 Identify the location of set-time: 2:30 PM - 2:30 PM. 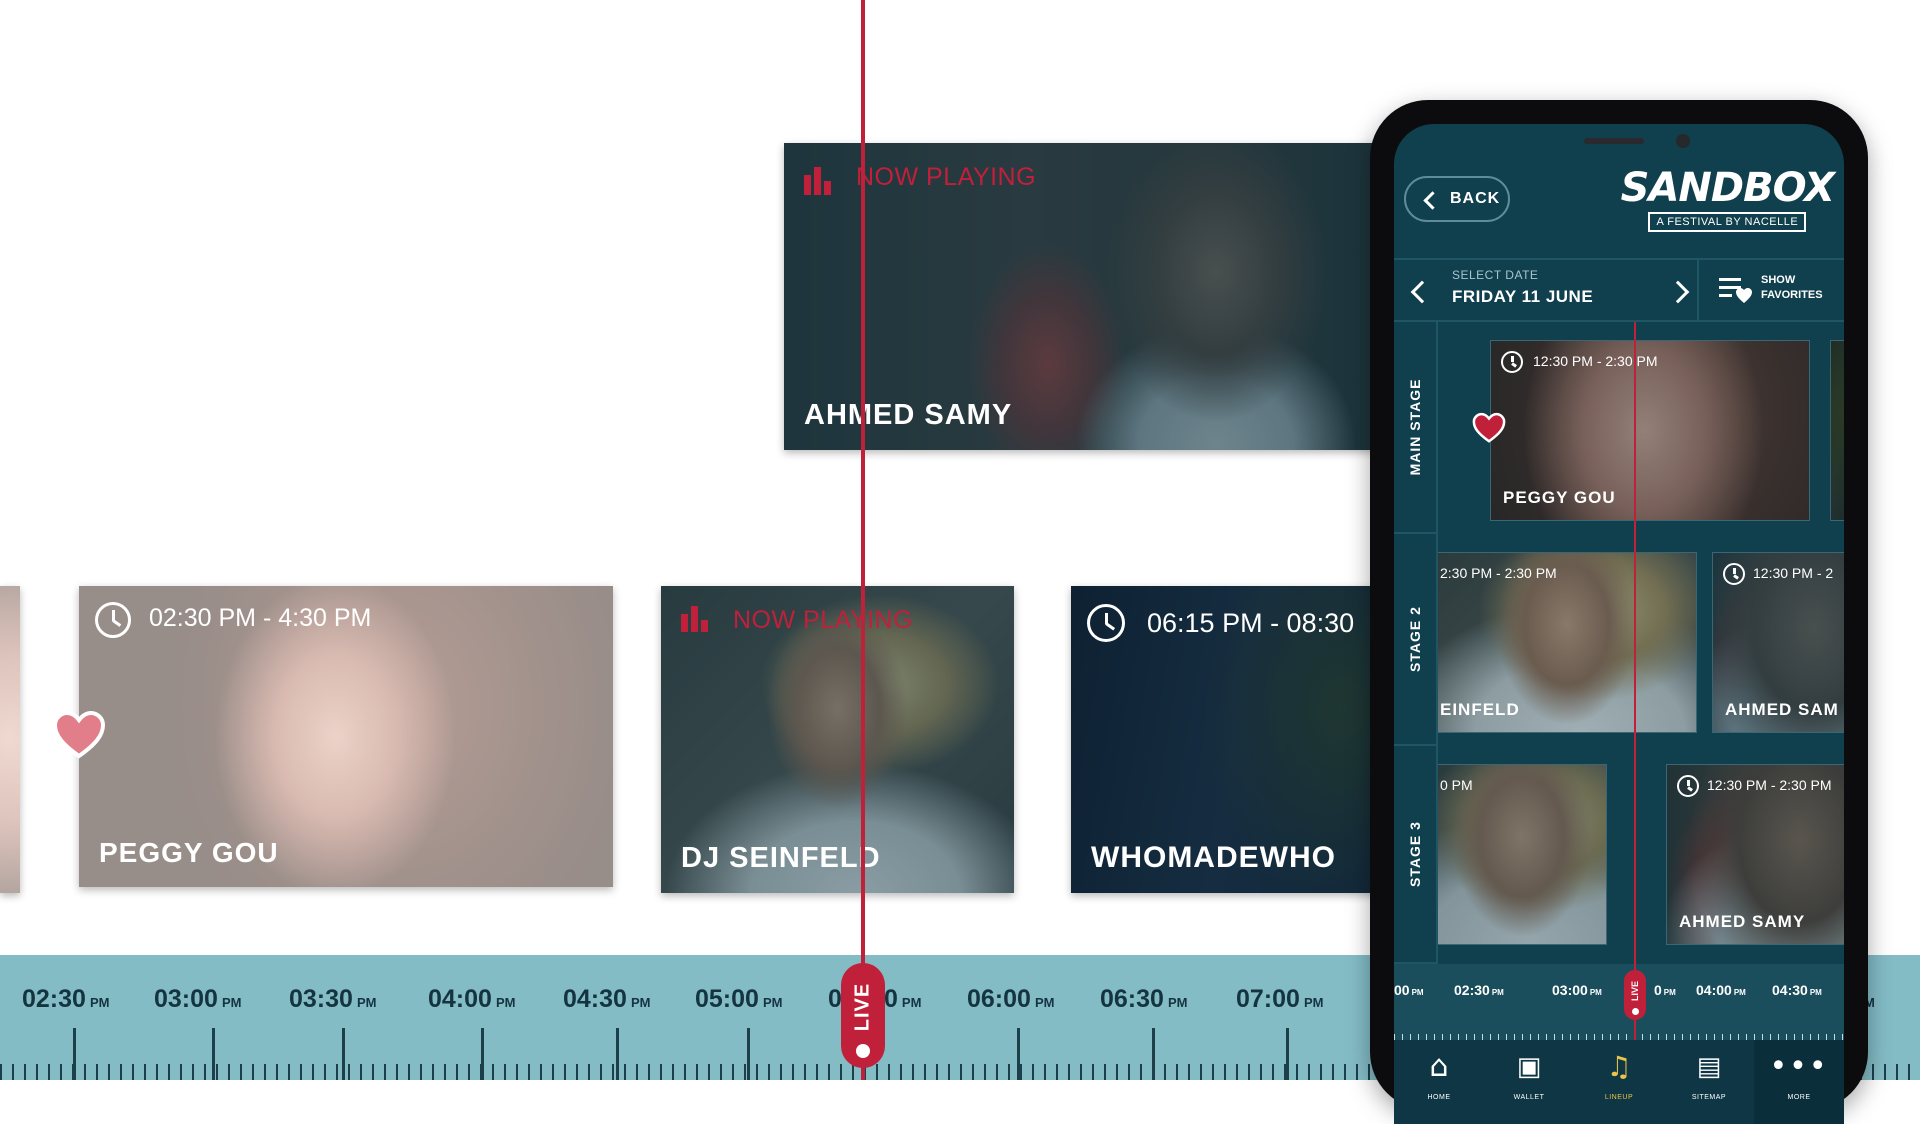
(1498, 573).